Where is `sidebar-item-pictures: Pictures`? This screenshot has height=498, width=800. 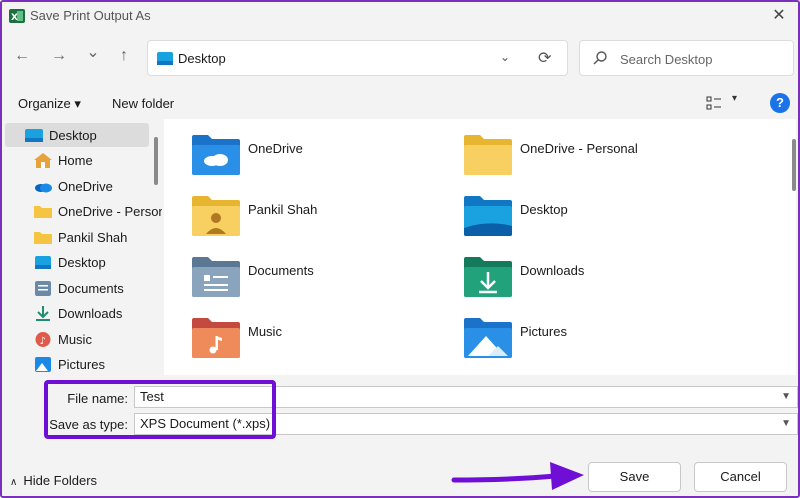
sidebar-item-pictures: Pictures is located at coordinates (76, 363).